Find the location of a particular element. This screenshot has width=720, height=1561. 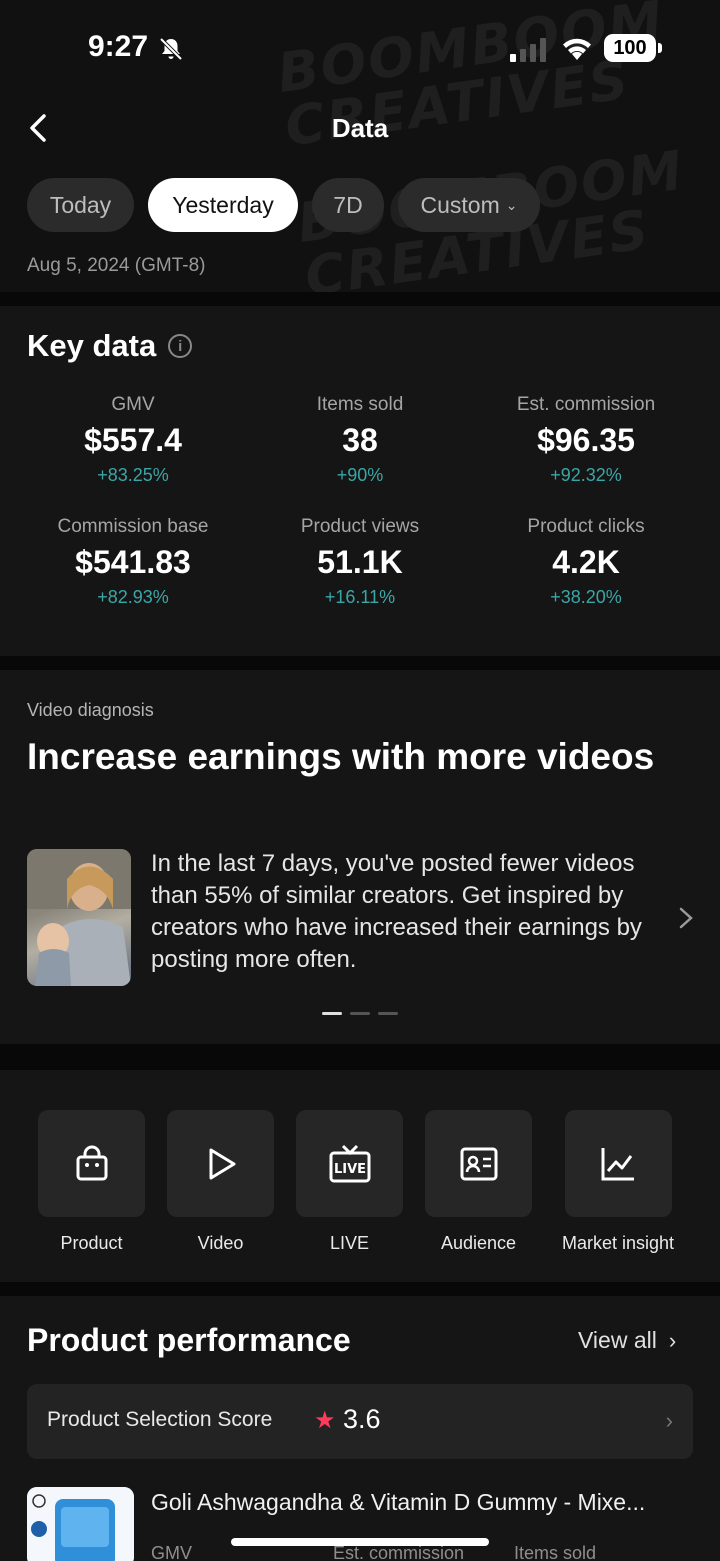

metric-value: $96.35 is located at coordinates (586, 440).